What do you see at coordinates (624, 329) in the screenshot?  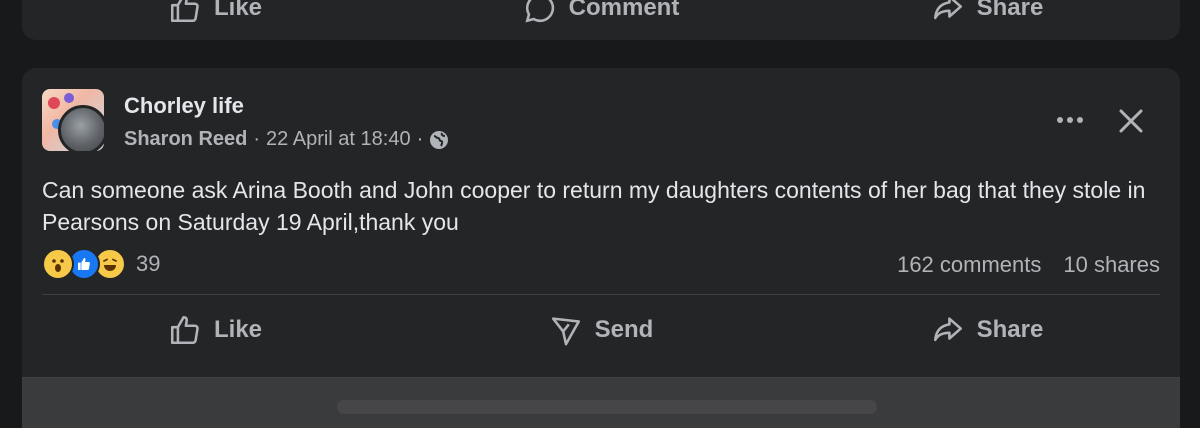 I see `send-label: Send` at bounding box center [624, 329].